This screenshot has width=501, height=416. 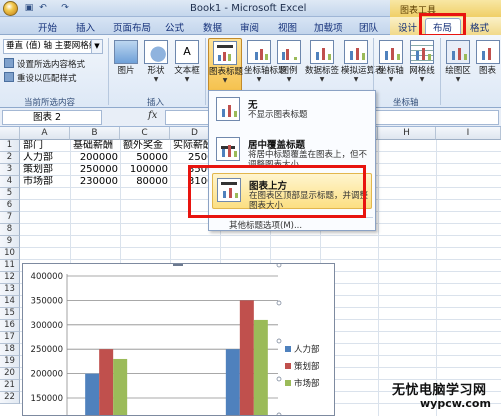 What do you see at coordinates (198, 158) in the screenshot?
I see `cell-d2: 2500` at bounding box center [198, 158].